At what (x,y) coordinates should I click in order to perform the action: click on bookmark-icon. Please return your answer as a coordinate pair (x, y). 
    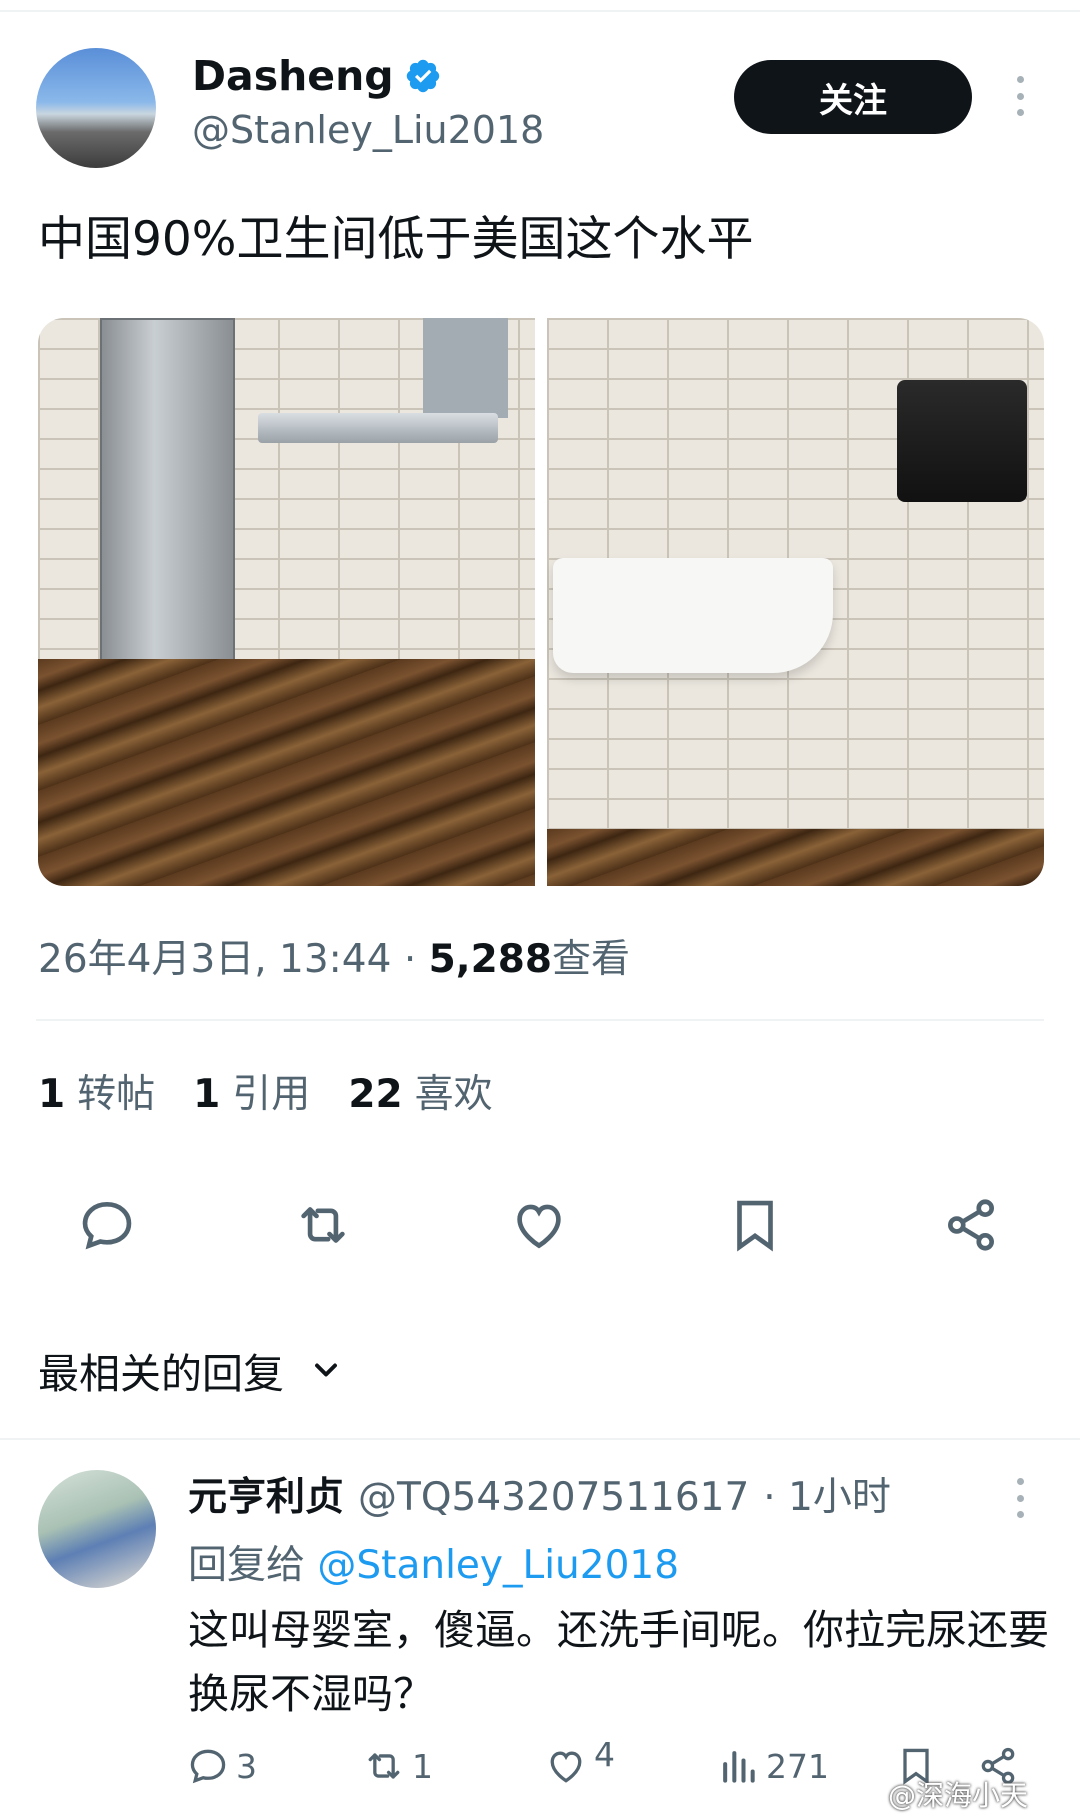
    Looking at the image, I should click on (755, 1225).